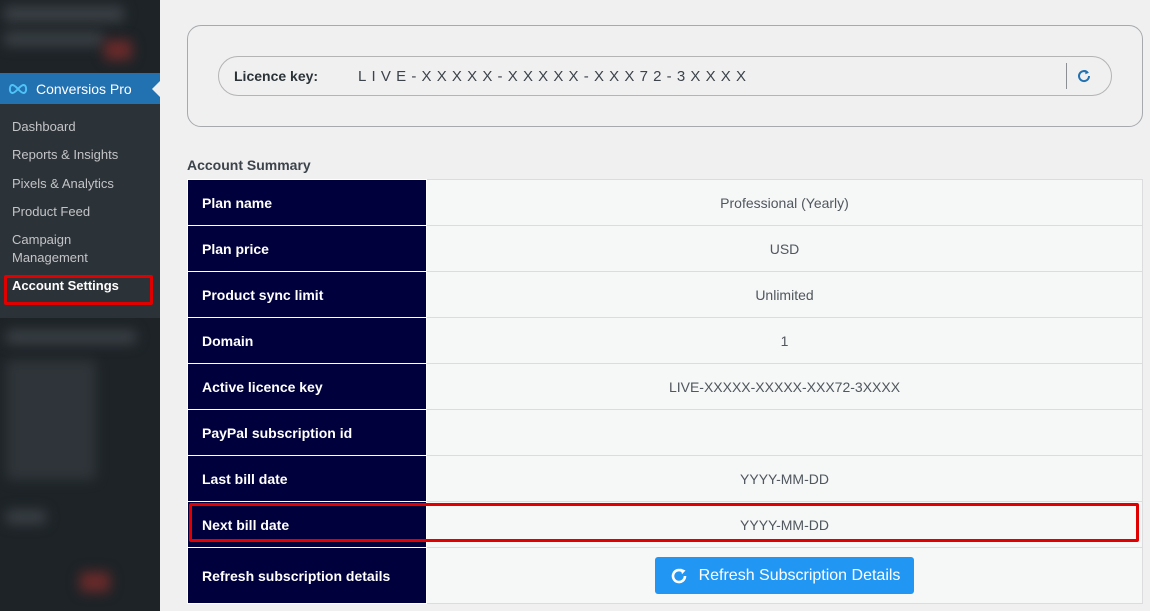 The image size is (1150, 611). I want to click on table-row: Domain 1, so click(665, 340).